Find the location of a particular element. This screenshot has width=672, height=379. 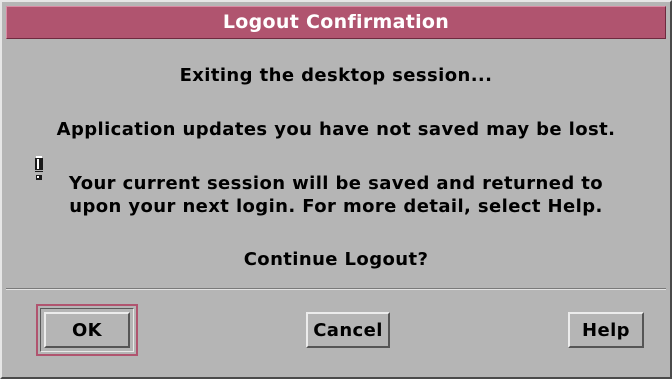

dialog-title-bar: Logout Confirmation is located at coordinates (336, 22).